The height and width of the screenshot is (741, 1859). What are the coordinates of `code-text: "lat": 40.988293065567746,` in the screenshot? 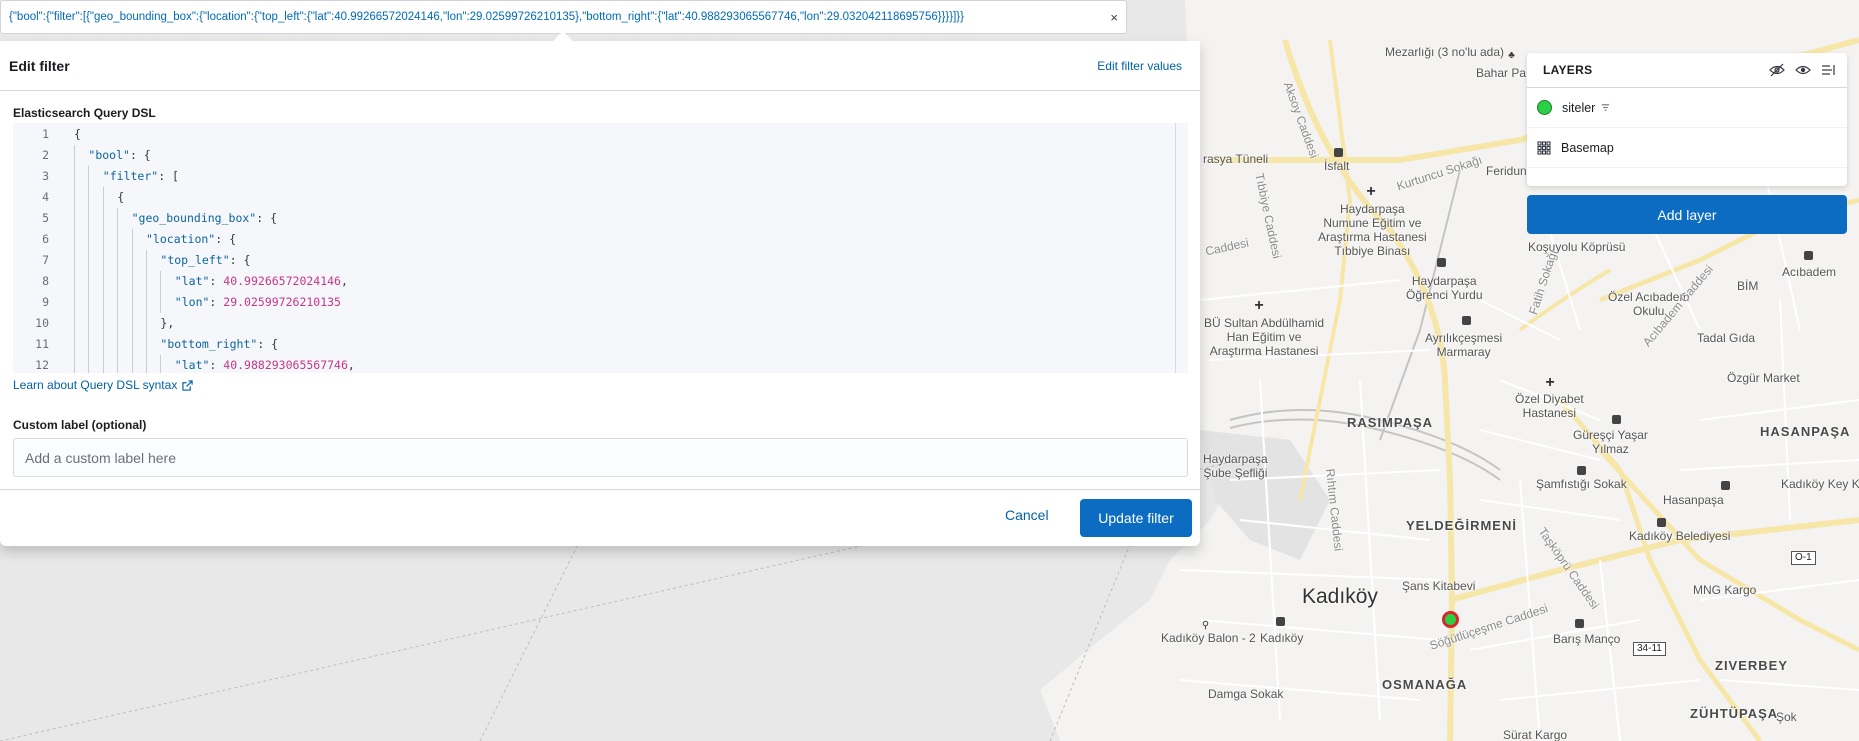 It's located at (265, 364).